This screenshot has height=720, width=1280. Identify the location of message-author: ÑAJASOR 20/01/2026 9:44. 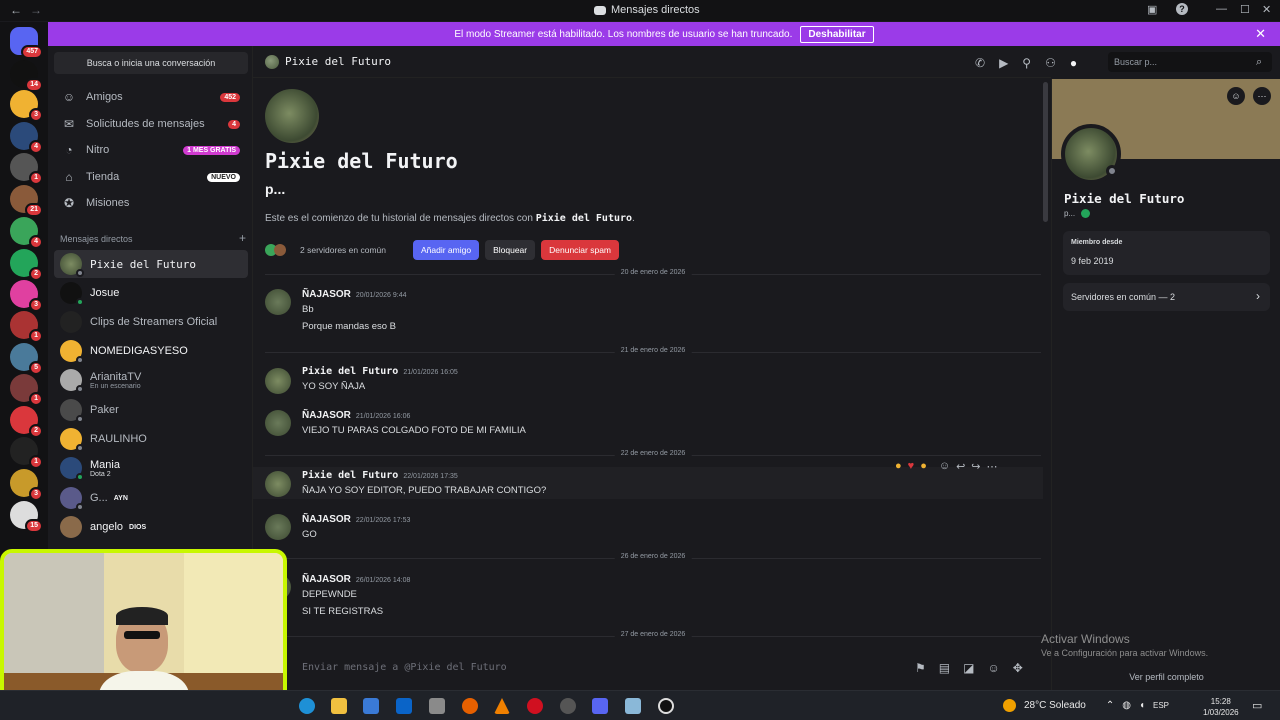
(354, 294).